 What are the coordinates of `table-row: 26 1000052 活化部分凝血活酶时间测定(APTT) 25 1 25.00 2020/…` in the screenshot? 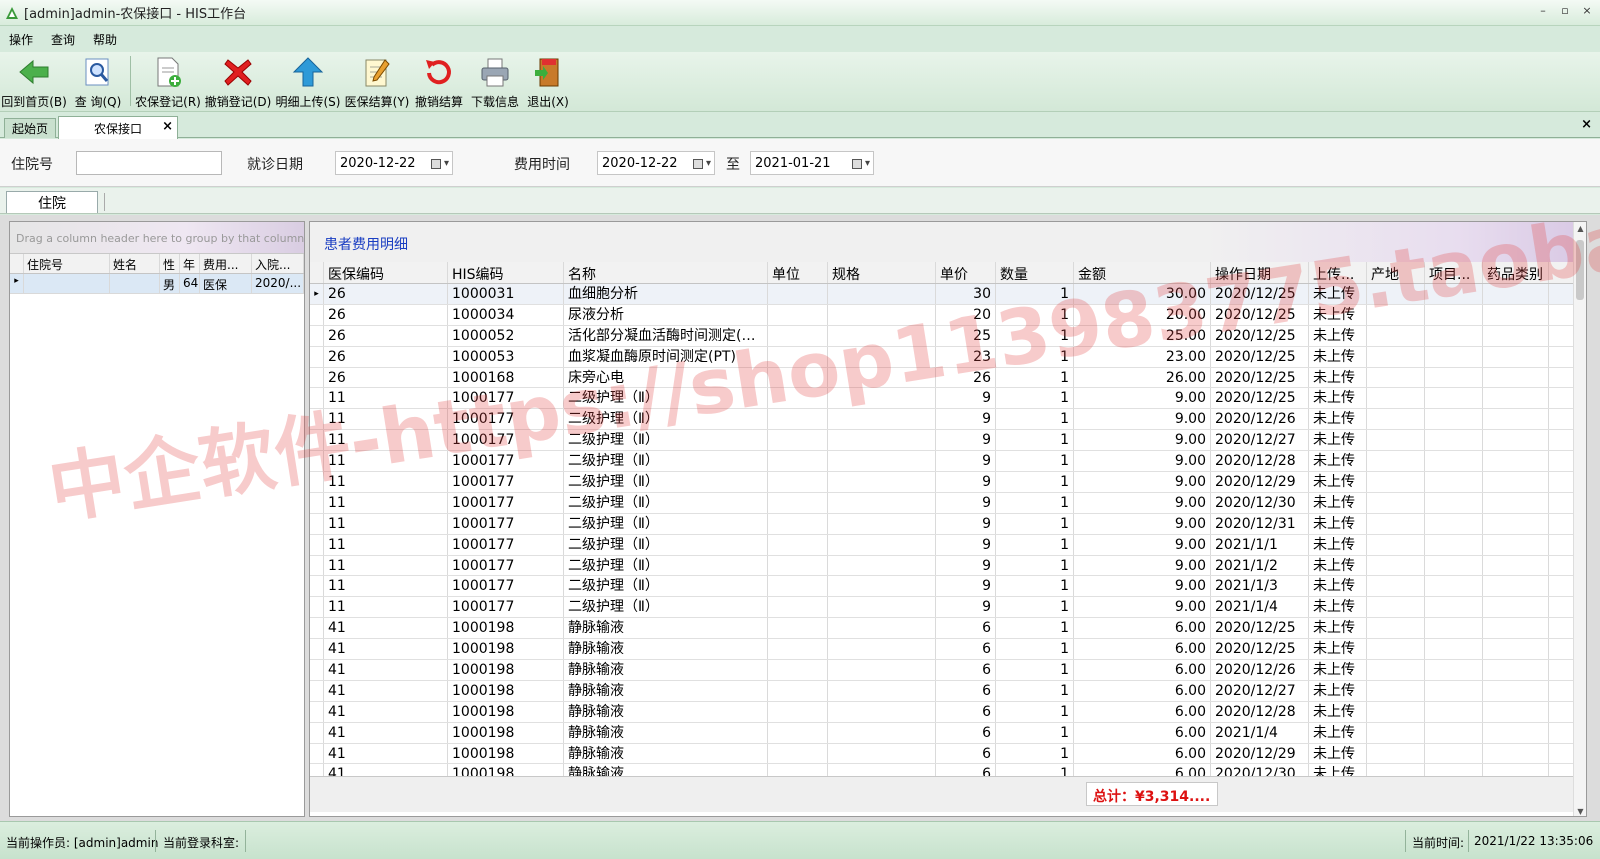 It's located at (948, 336).